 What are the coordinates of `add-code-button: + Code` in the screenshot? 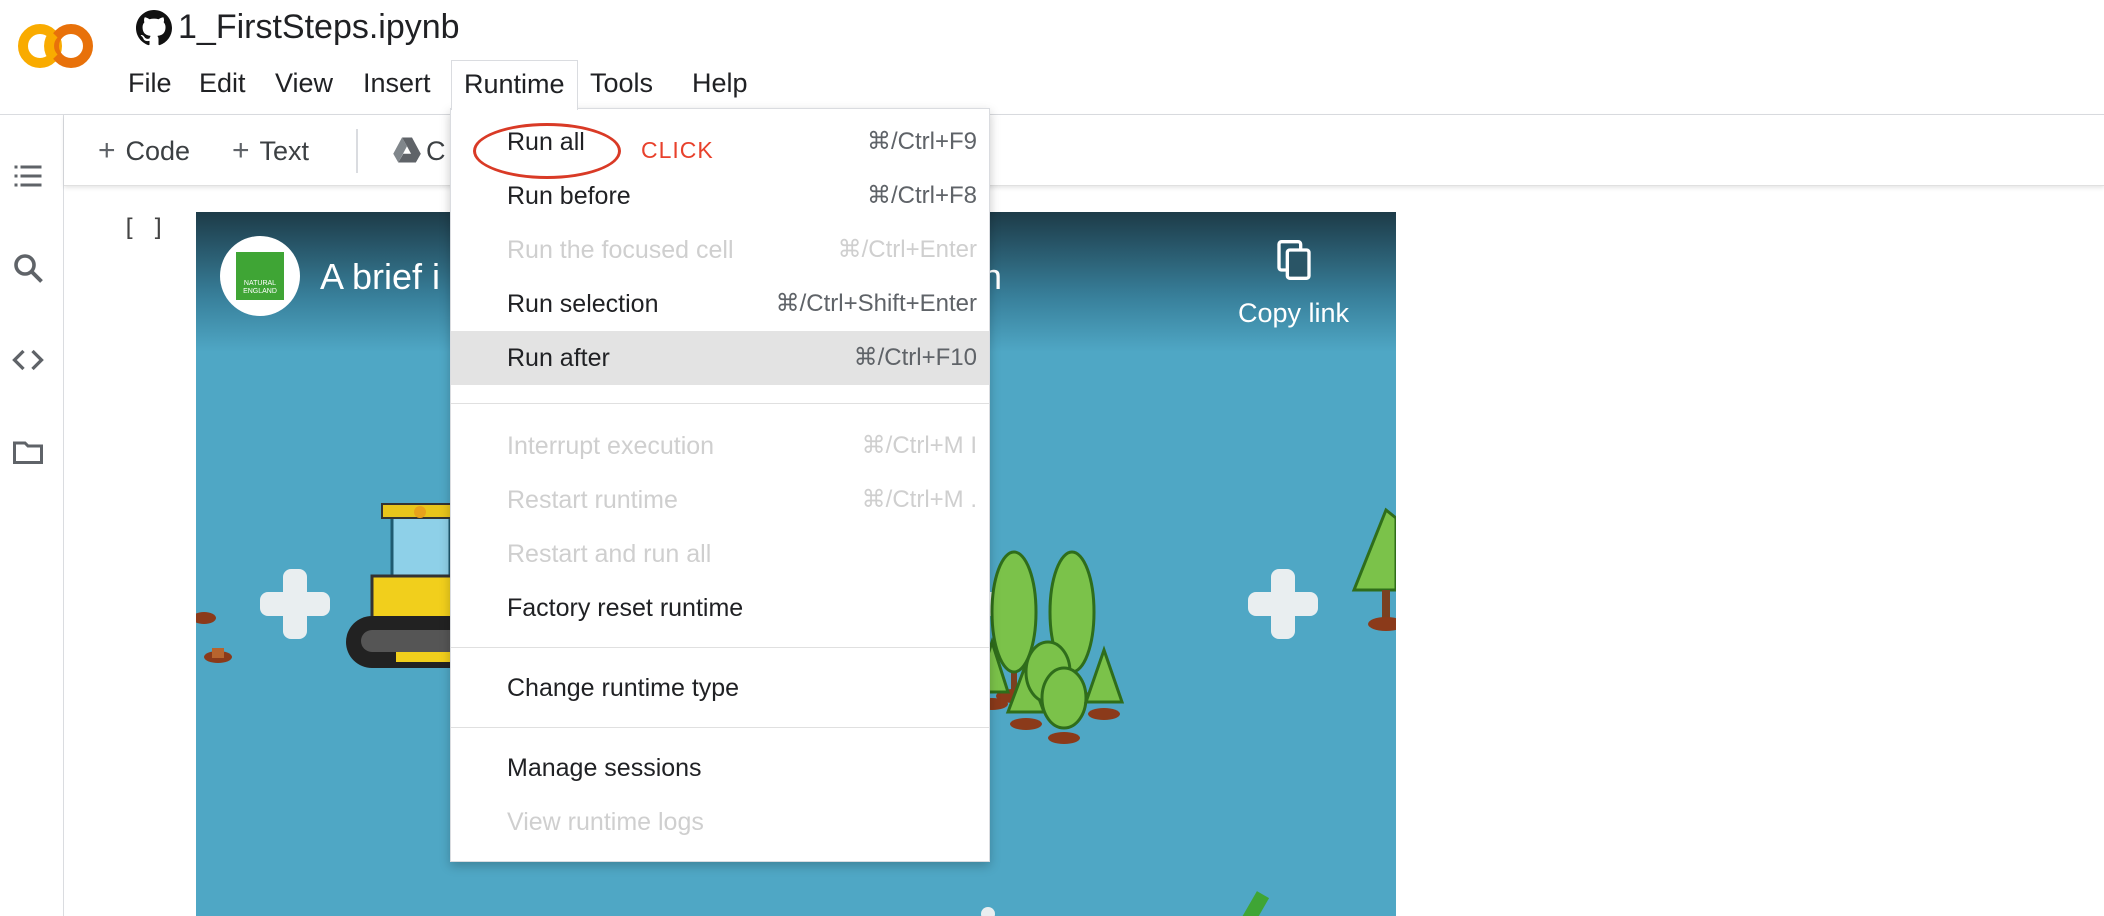 It's located at (144, 151).